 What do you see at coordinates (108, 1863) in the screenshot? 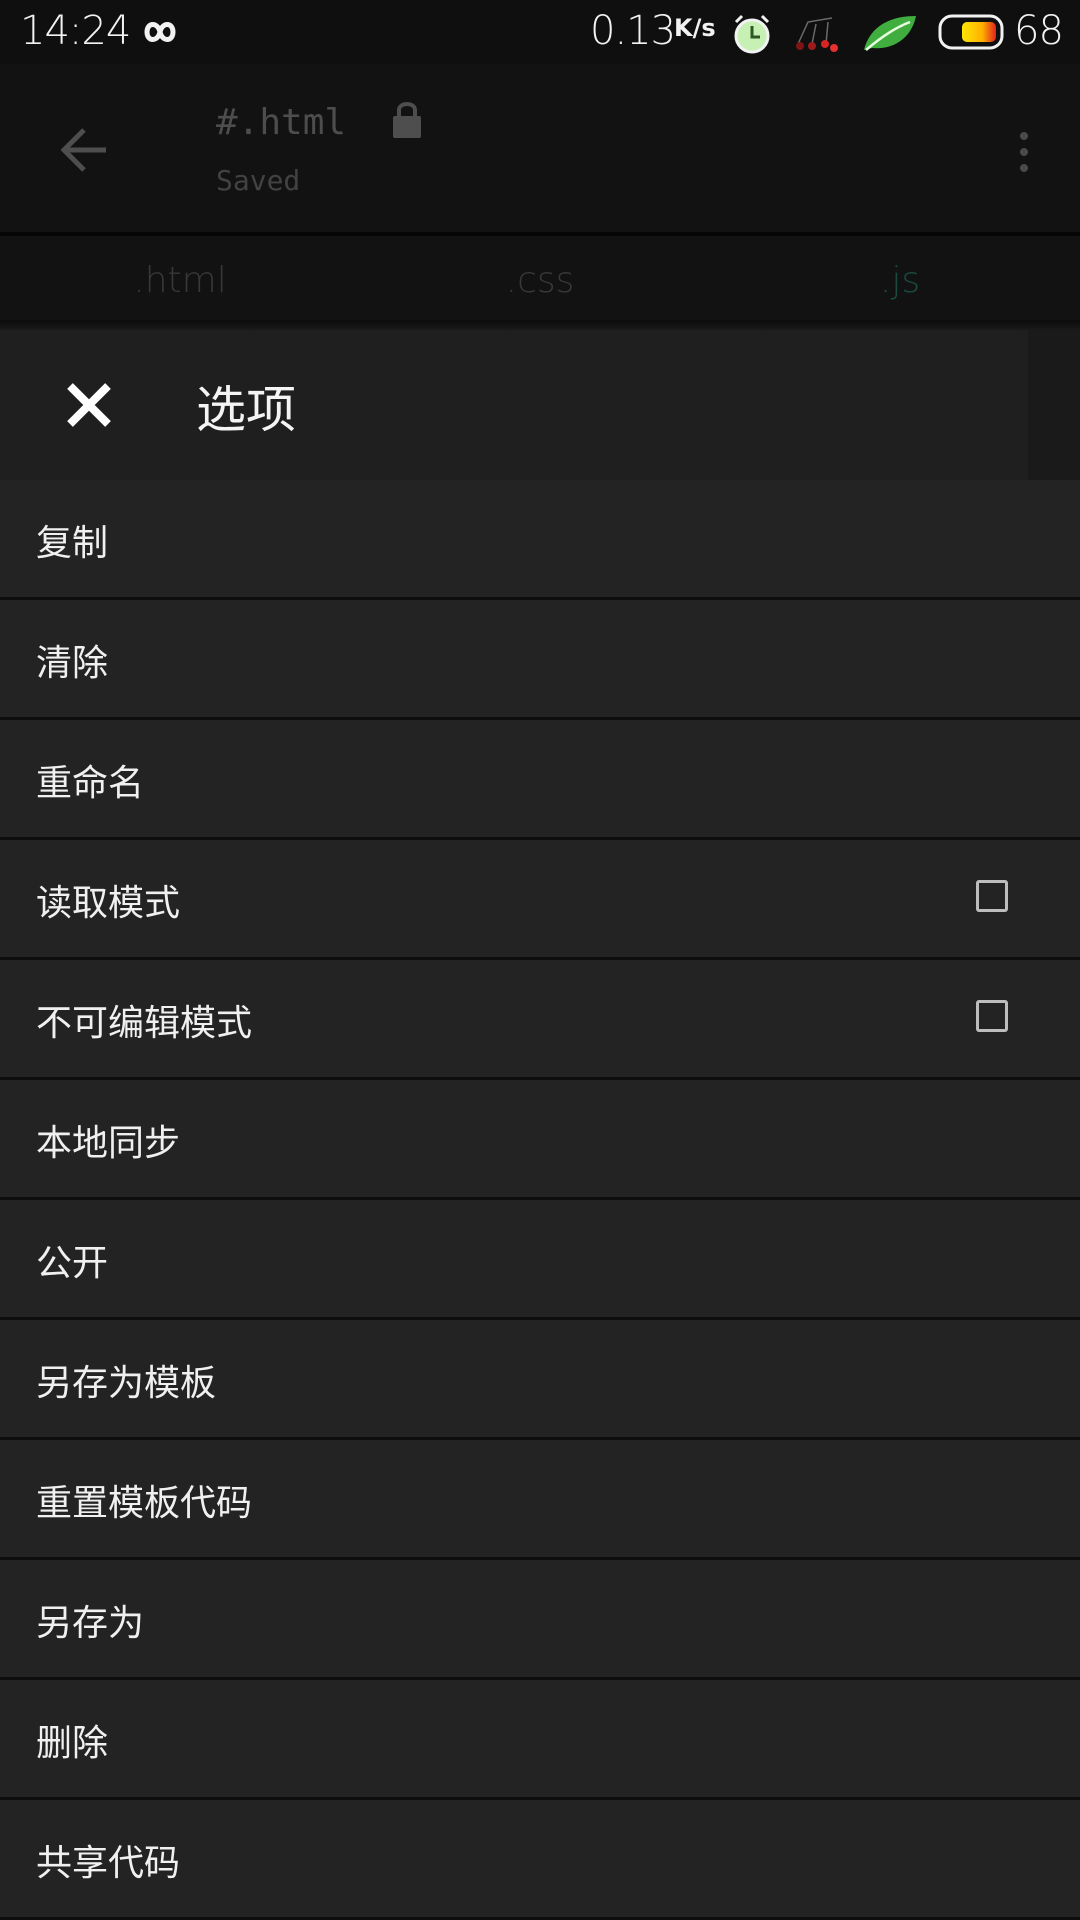
I see `menu-item-label: 共享代码` at bounding box center [108, 1863].